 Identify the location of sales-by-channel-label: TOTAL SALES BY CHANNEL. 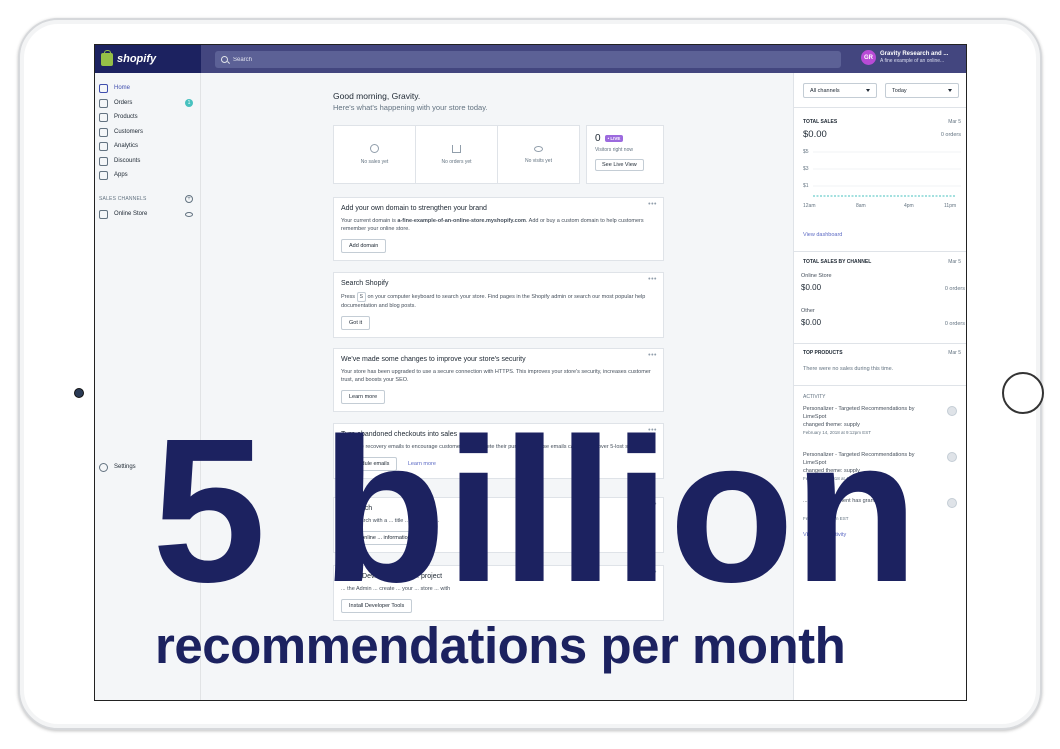
(837, 262).